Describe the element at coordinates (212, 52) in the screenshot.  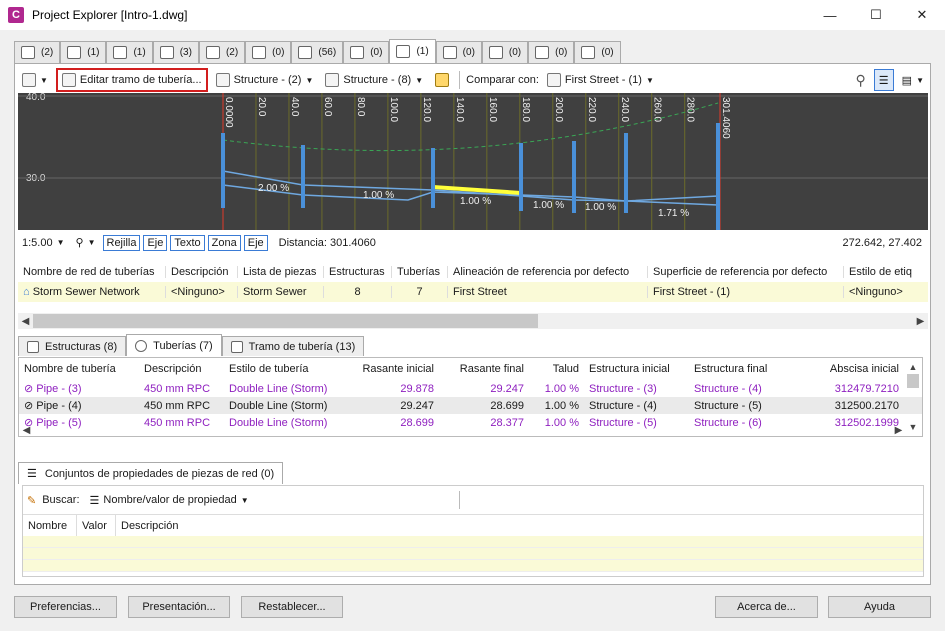
I see `parcel-icon` at that location.